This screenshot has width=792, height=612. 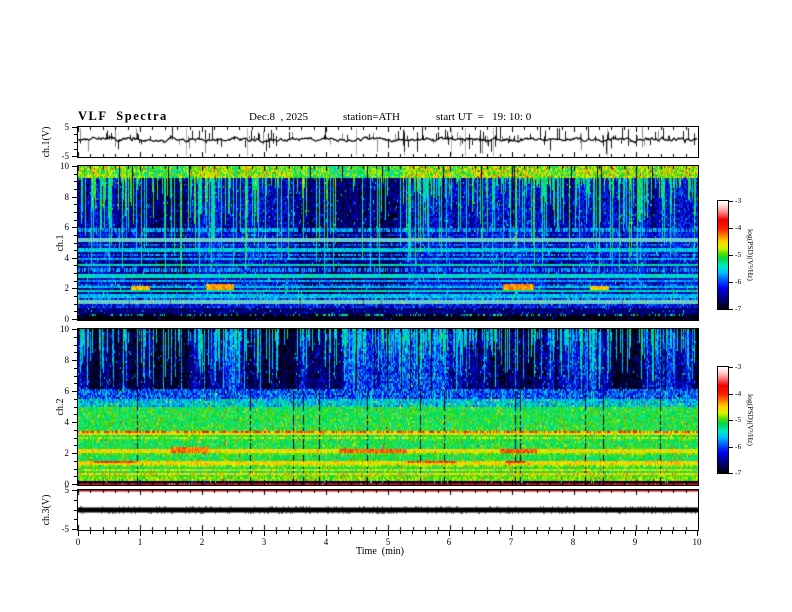 I want to click on tick-label: 7, so click(x=511, y=542).